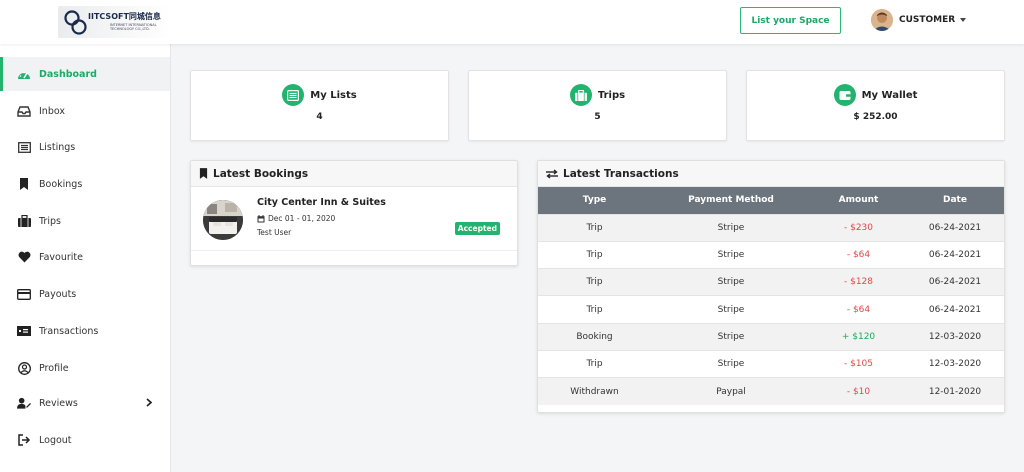 The image size is (1024, 472). What do you see at coordinates (149, 404) in the screenshot?
I see `chevron-right-icon` at bounding box center [149, 404].